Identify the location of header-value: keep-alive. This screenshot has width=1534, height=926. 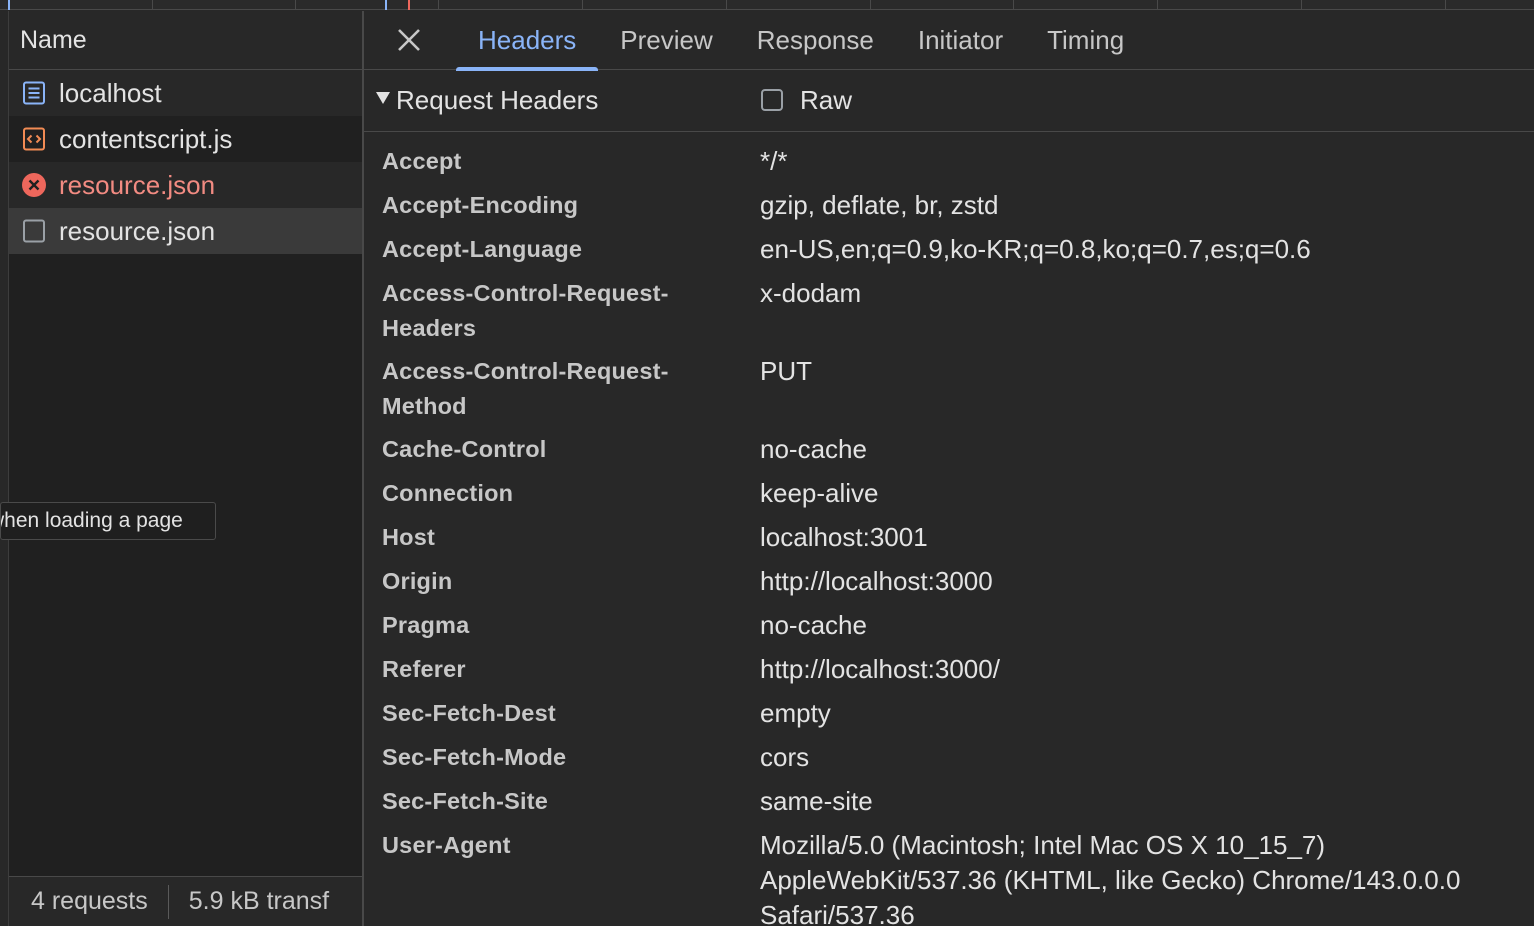
(1147, 494).